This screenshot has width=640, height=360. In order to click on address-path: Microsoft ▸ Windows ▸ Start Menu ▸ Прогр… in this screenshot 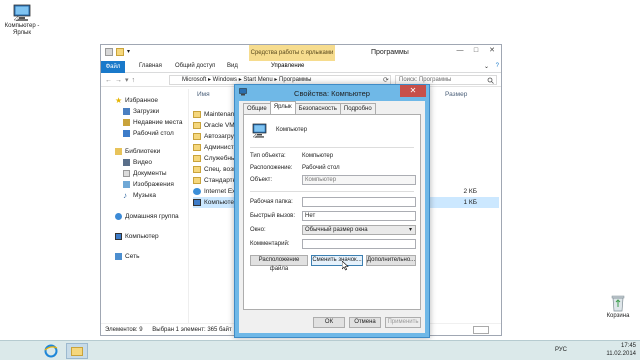, I will do `click(247, 80)`.